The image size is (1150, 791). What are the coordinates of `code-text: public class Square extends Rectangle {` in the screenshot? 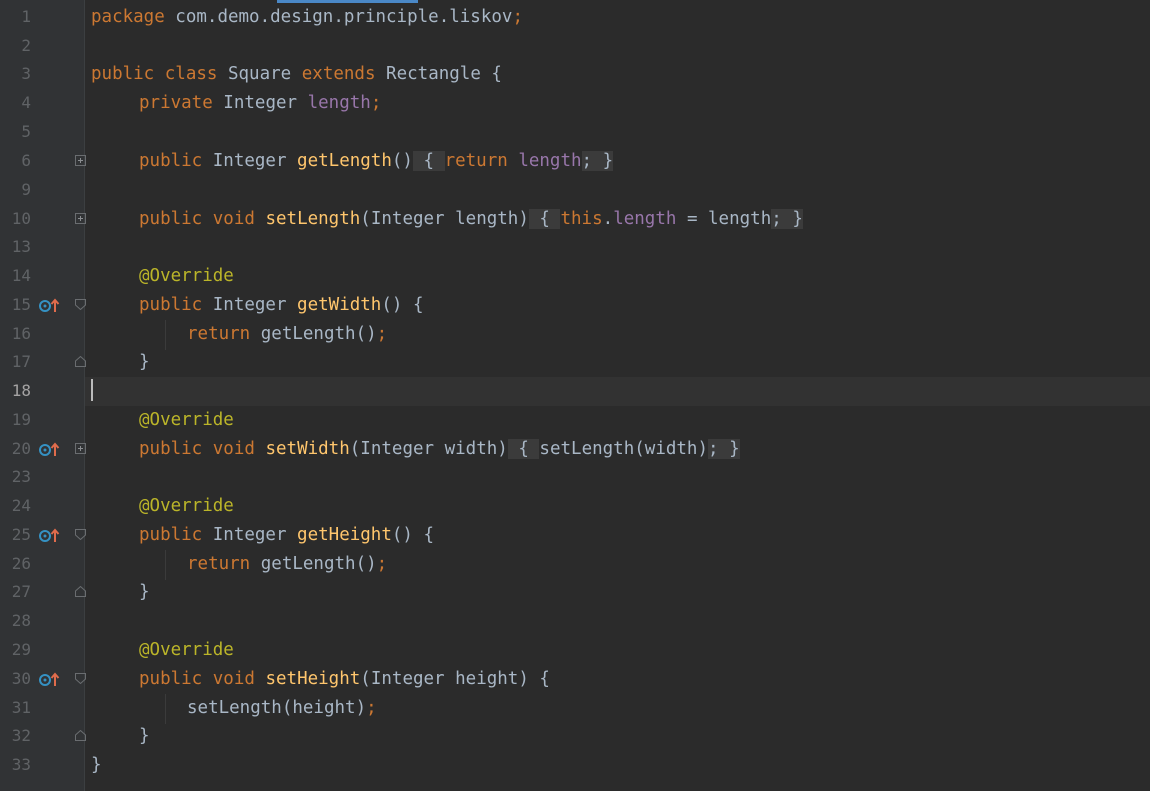 It's located at (296, 74).